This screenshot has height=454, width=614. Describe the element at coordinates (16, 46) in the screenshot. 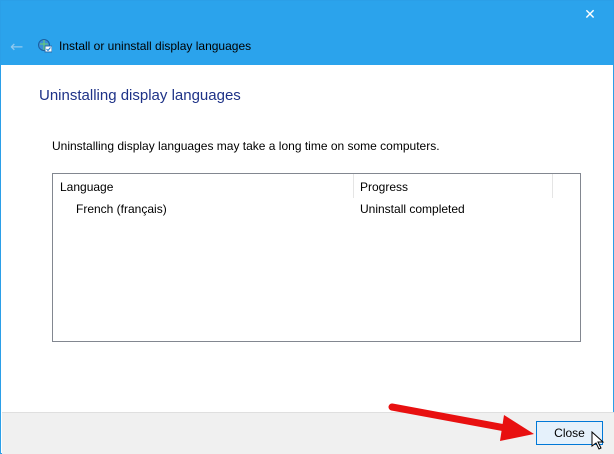

I see `back-arrow-icon: ←` at that location.